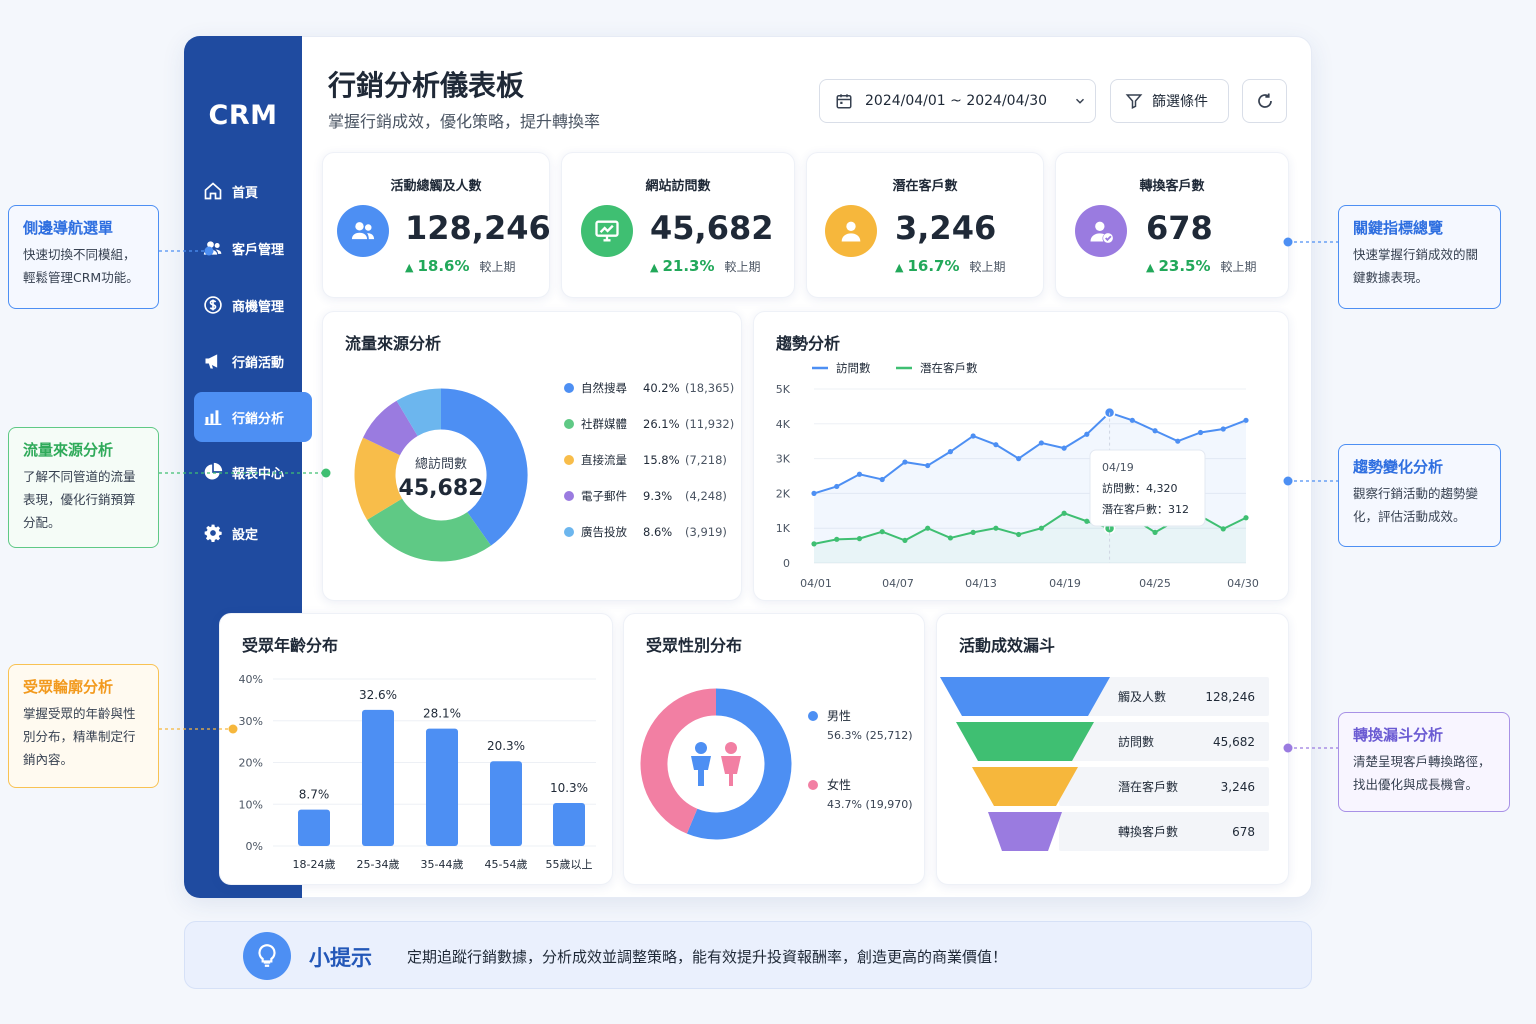 The image size is (1536, 1024). What do you see at coordinates (839, 716) in the screenshot?
I see `legend-label: 男性` at bounding box center [839, 716].